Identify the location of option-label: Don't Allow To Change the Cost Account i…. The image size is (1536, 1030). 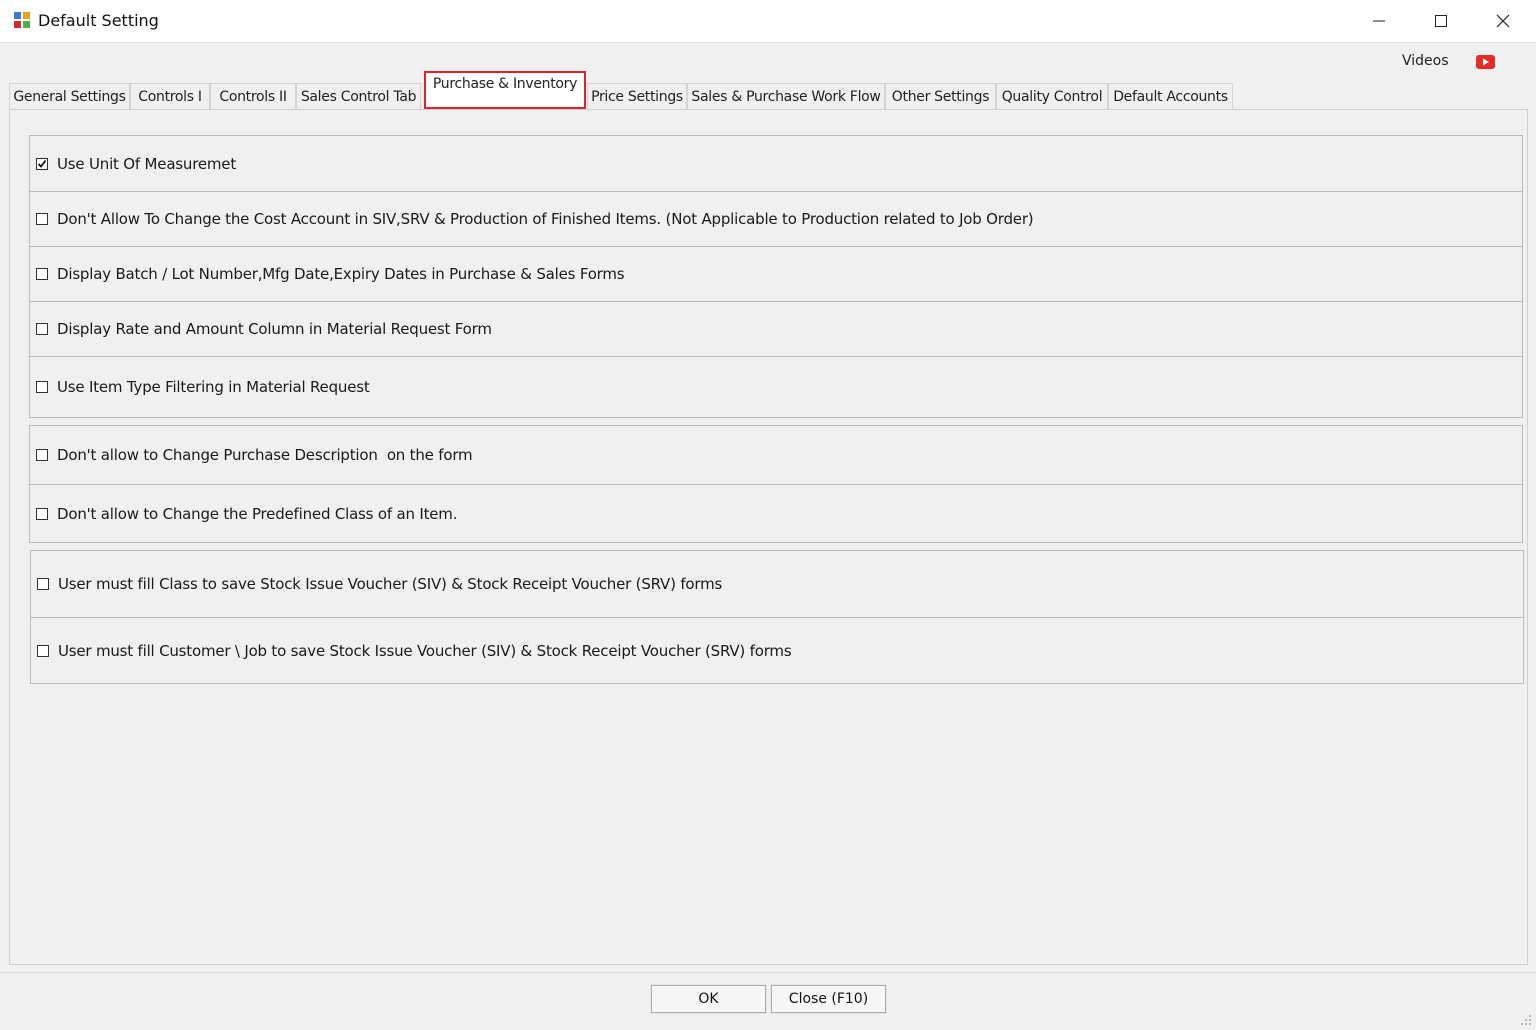
(545, 219).